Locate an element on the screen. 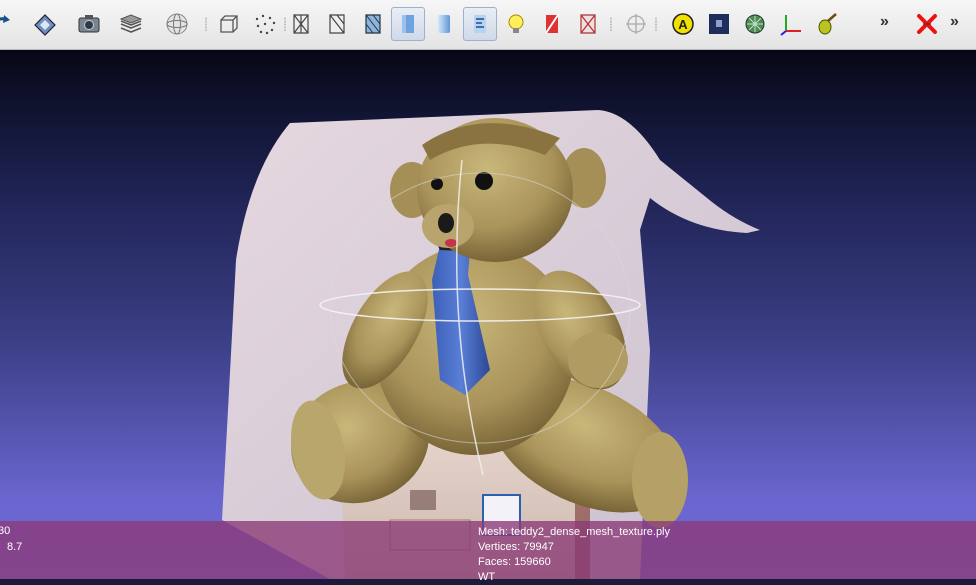 The image size is (976, 585). face-count: Faces: 159660 is located at coordinates (514, 562).